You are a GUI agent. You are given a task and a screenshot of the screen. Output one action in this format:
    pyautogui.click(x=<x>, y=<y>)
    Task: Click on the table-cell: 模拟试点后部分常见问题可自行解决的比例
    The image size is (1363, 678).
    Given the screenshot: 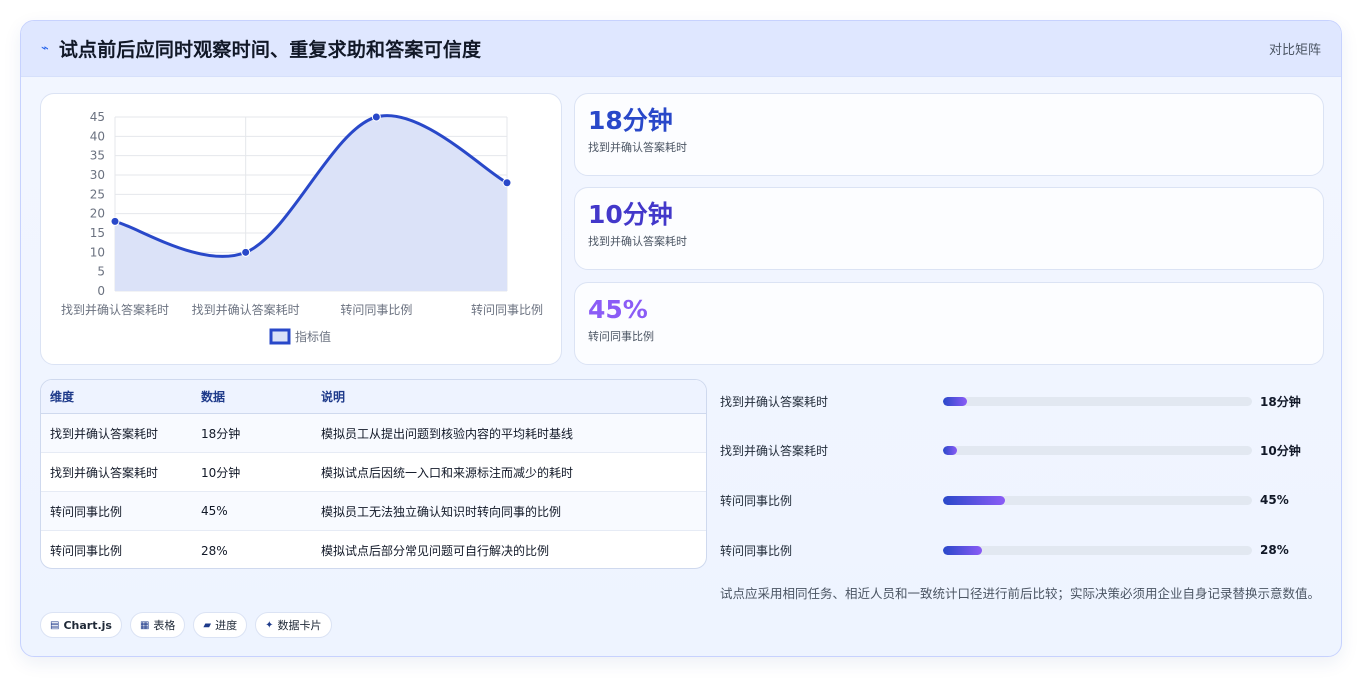 What is the action you would take?
    pyautogui.click(x=435, y=551)
    